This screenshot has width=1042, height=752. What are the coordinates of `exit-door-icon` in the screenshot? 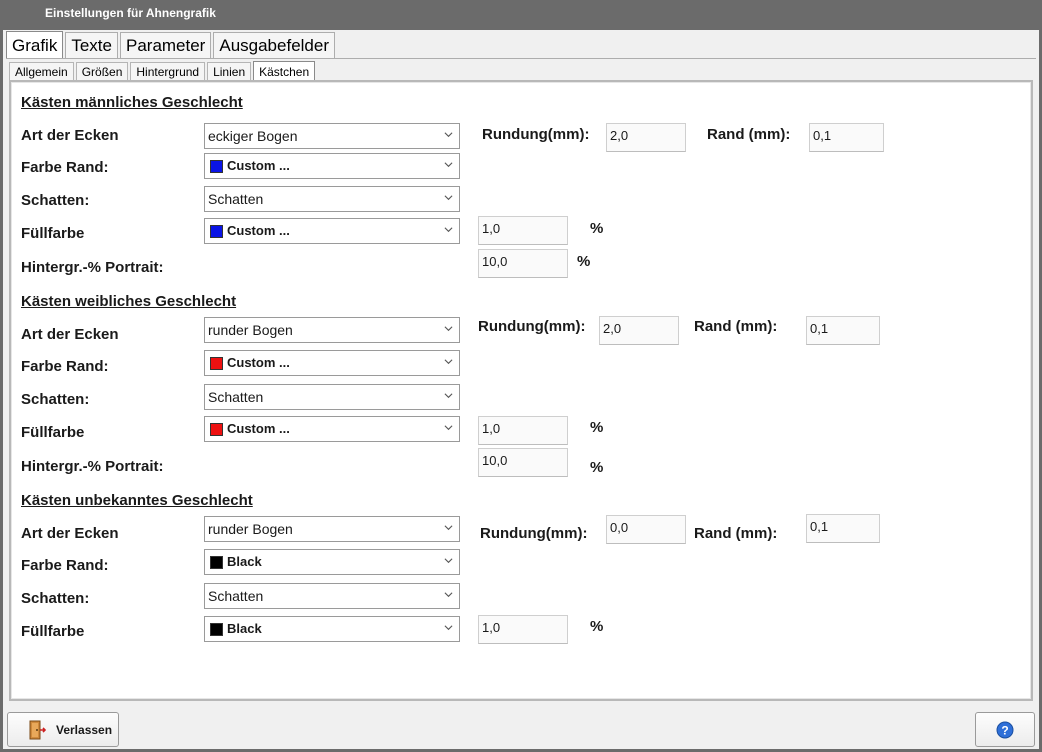 It's located at (37, 729).